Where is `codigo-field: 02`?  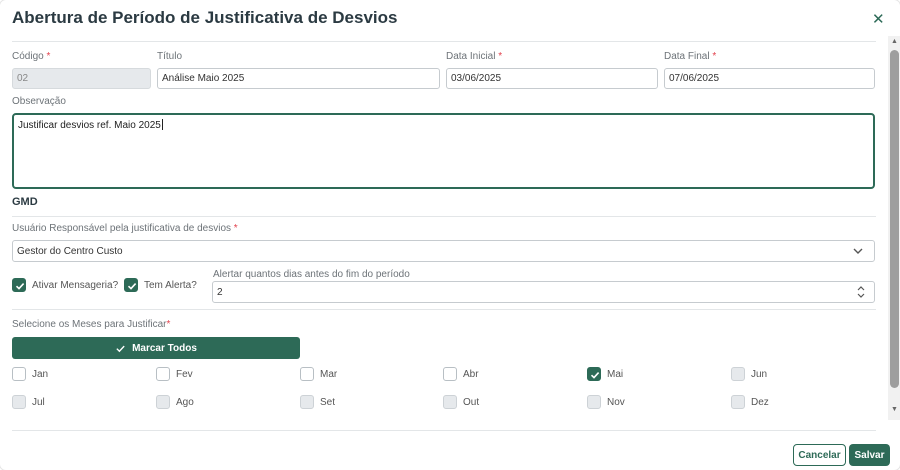
codigo-field: 02 is located at coordinates (81, 78).